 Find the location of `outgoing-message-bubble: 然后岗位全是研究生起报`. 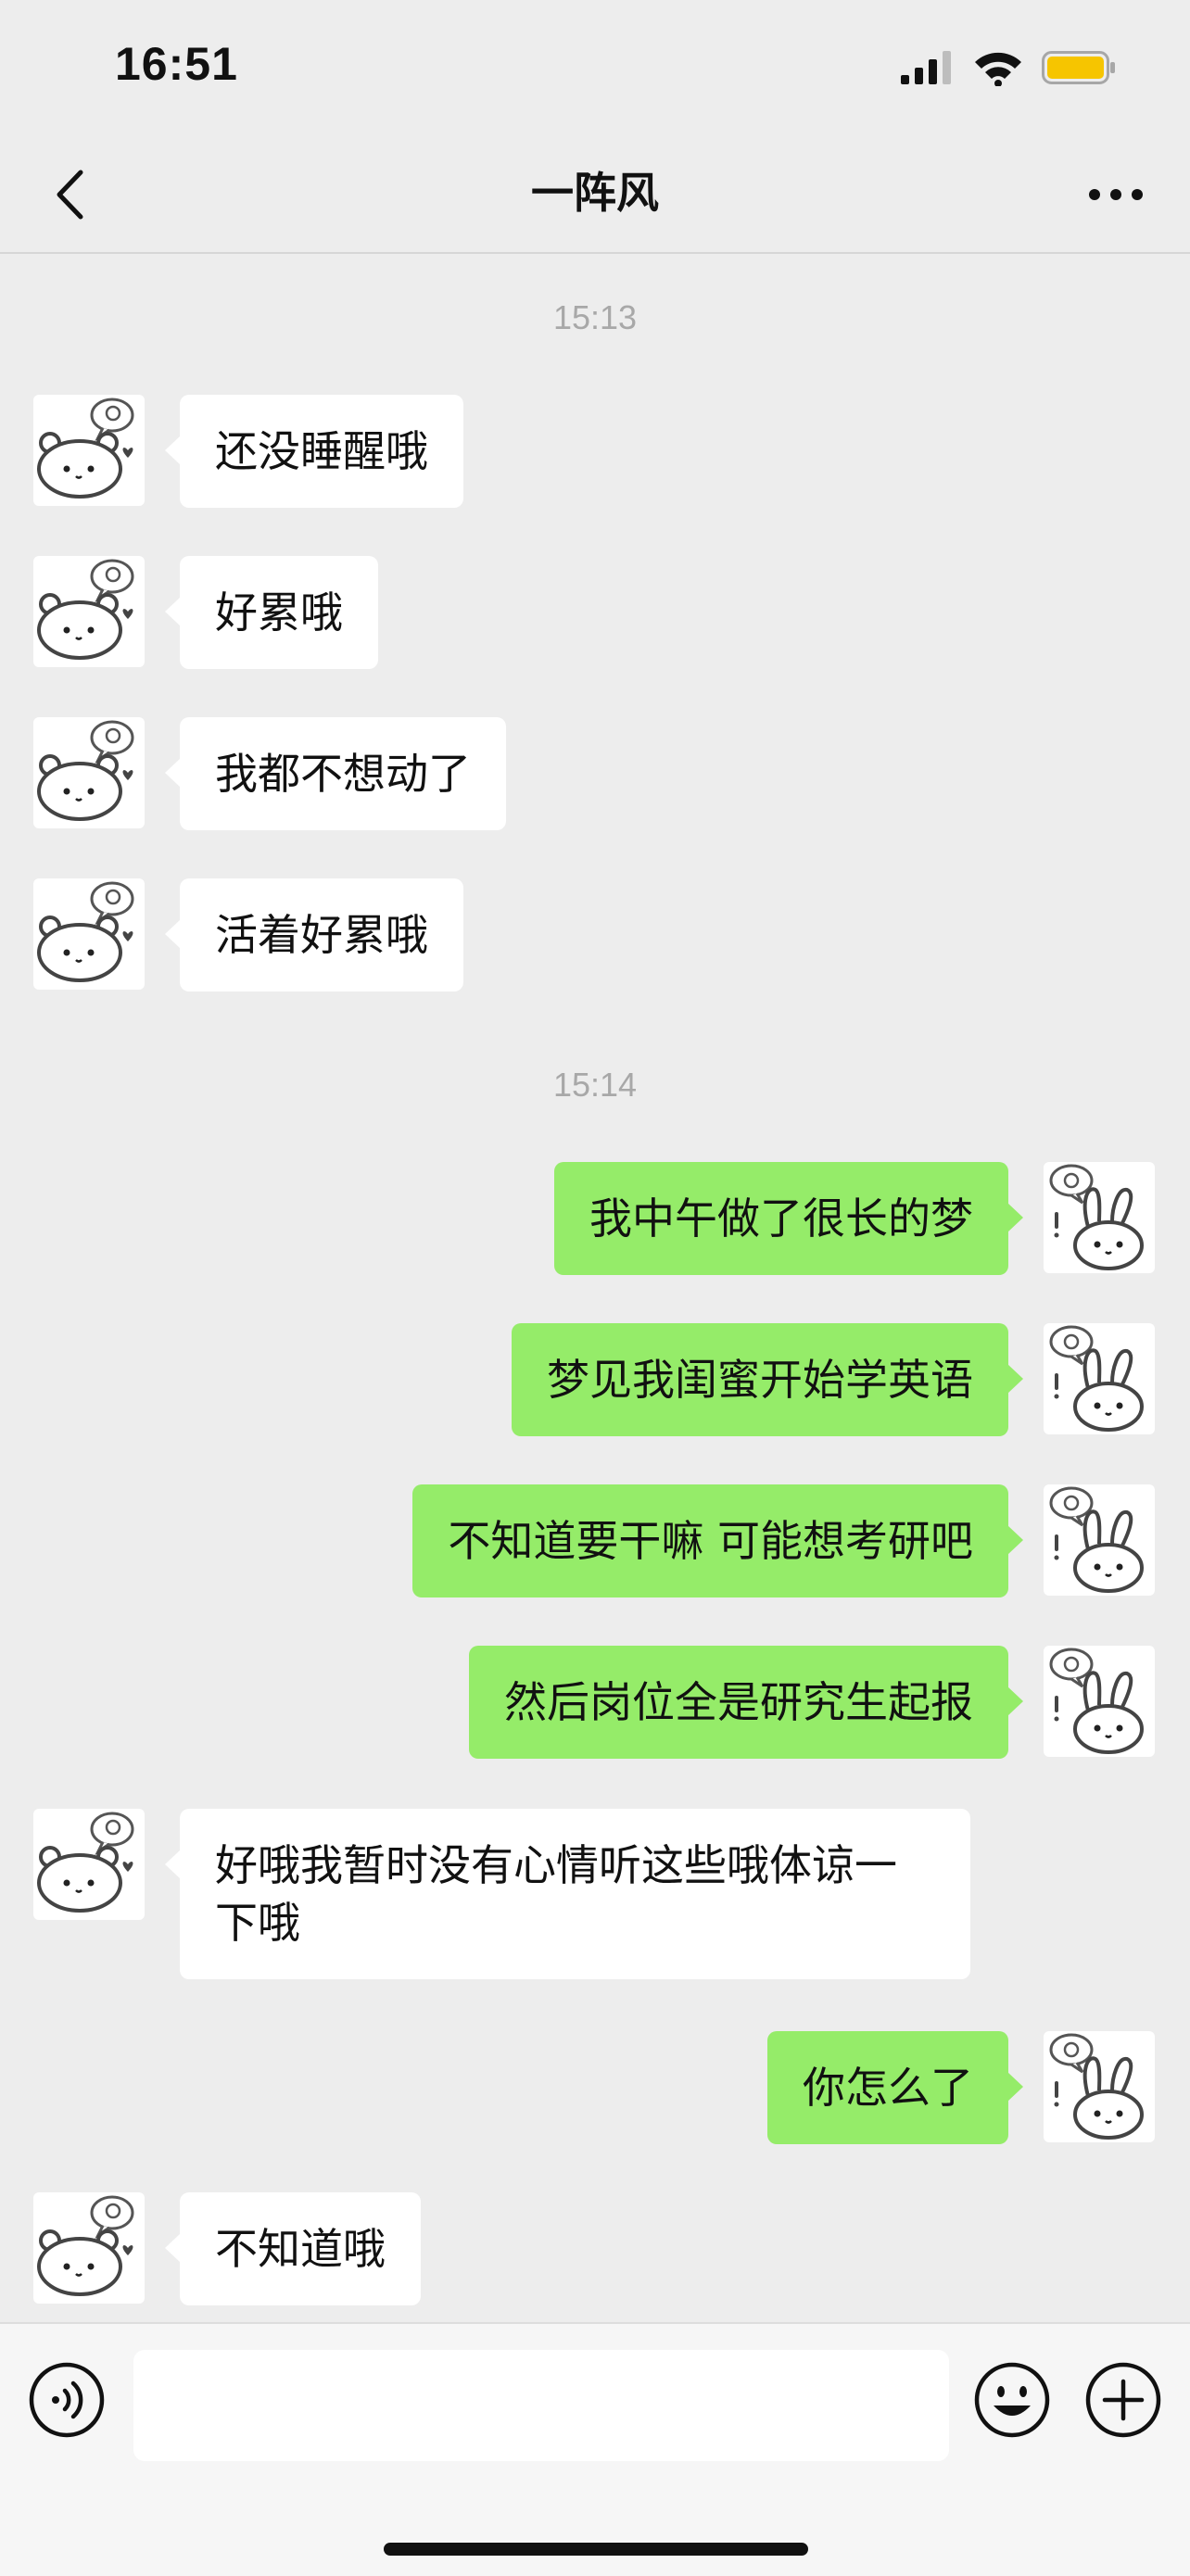

outgoing-message-bubble: 然后岗位全是研究生起报 is located at coordinates (746, 1702).